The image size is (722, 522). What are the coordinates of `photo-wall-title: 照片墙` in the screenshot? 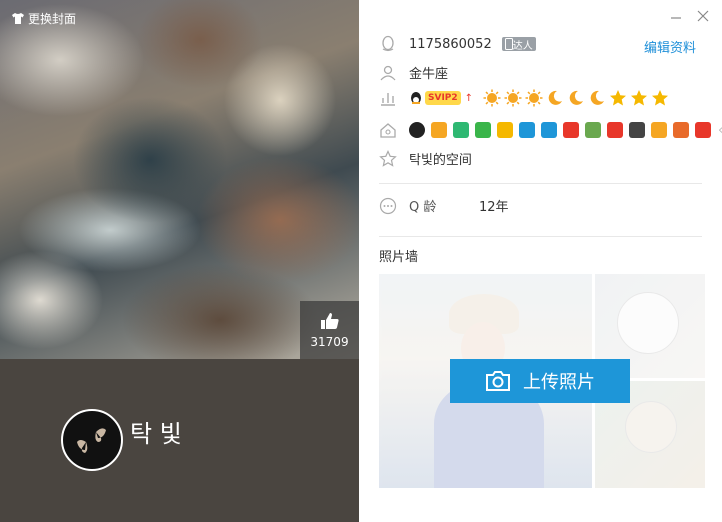 It's located at (398, 255).